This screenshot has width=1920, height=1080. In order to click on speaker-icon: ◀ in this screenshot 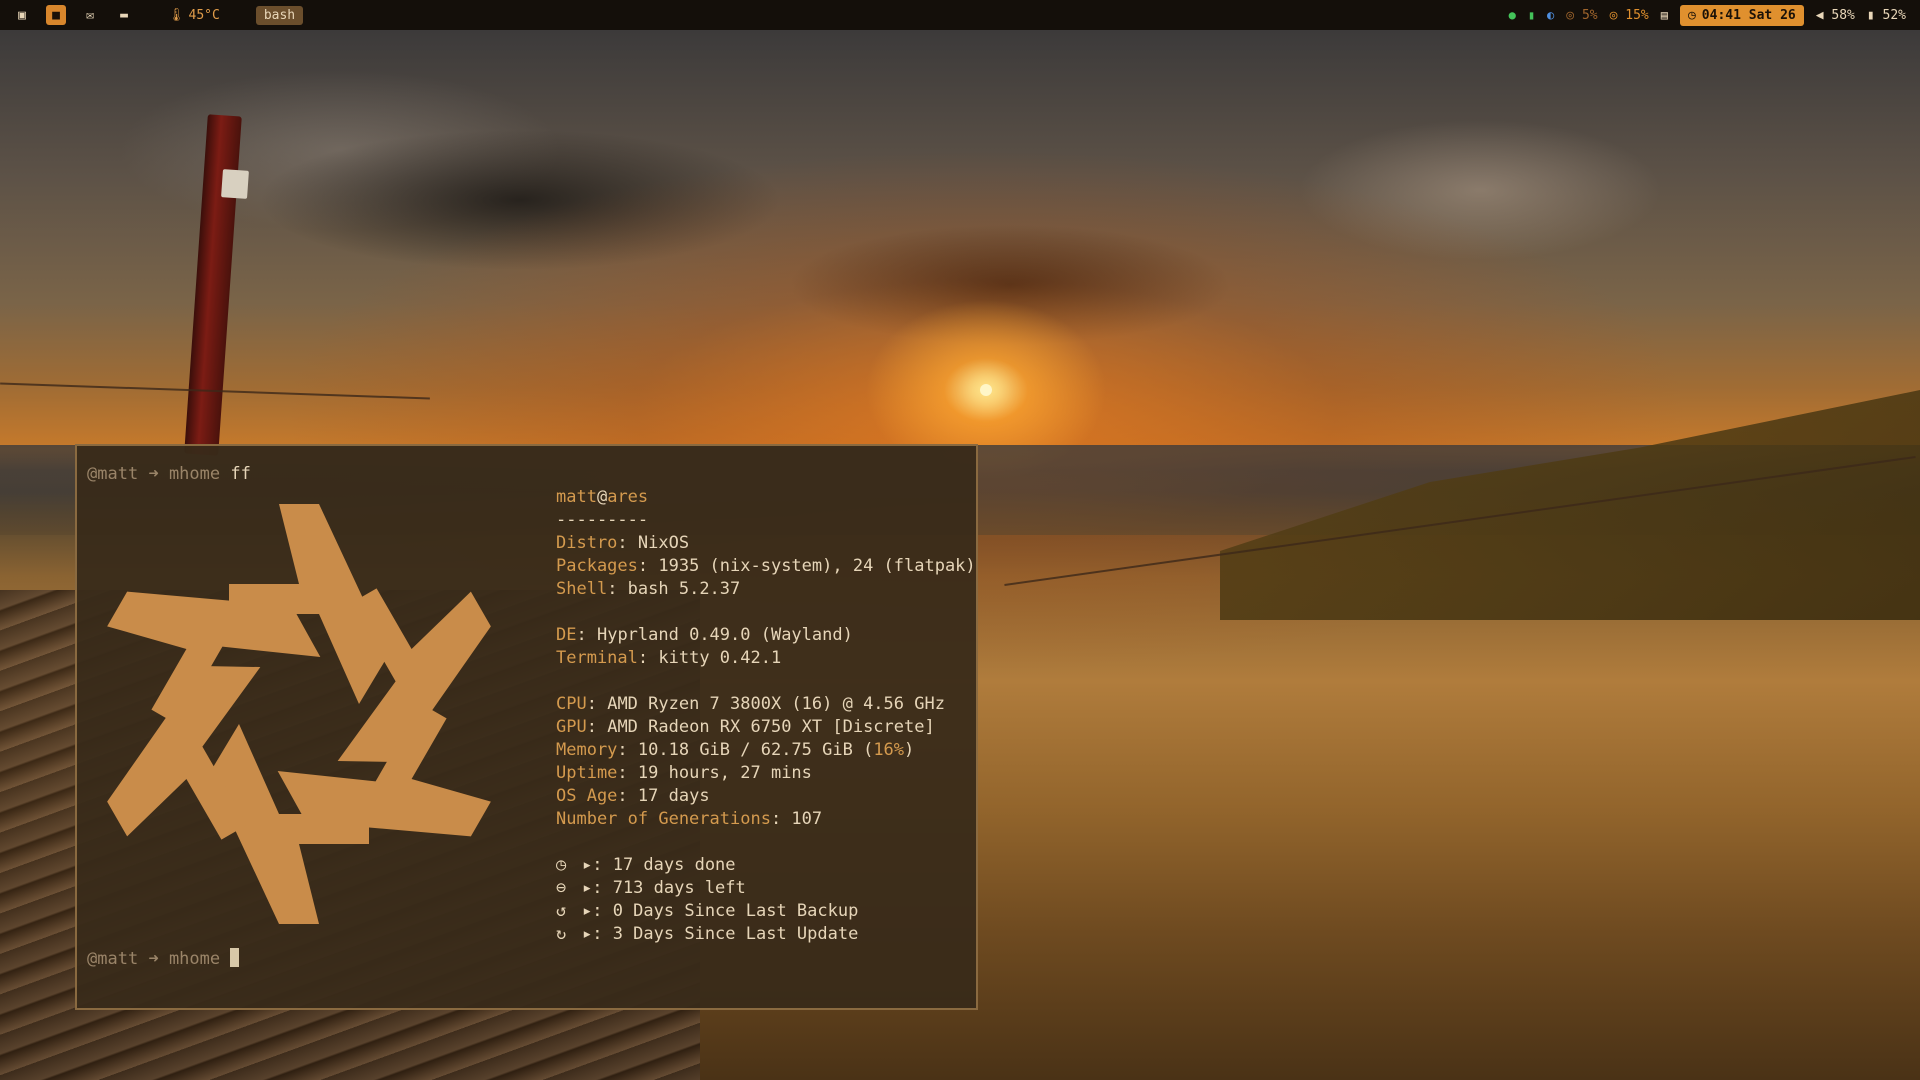, I will do `click(1819, 15)`.